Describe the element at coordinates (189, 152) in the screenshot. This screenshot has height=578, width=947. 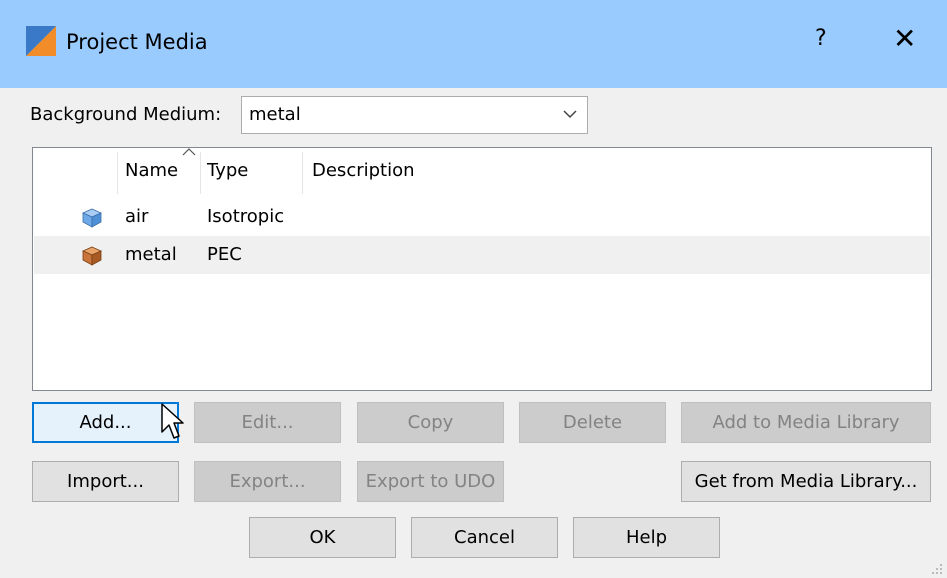
I see `sort-ascending-icon` at that location.